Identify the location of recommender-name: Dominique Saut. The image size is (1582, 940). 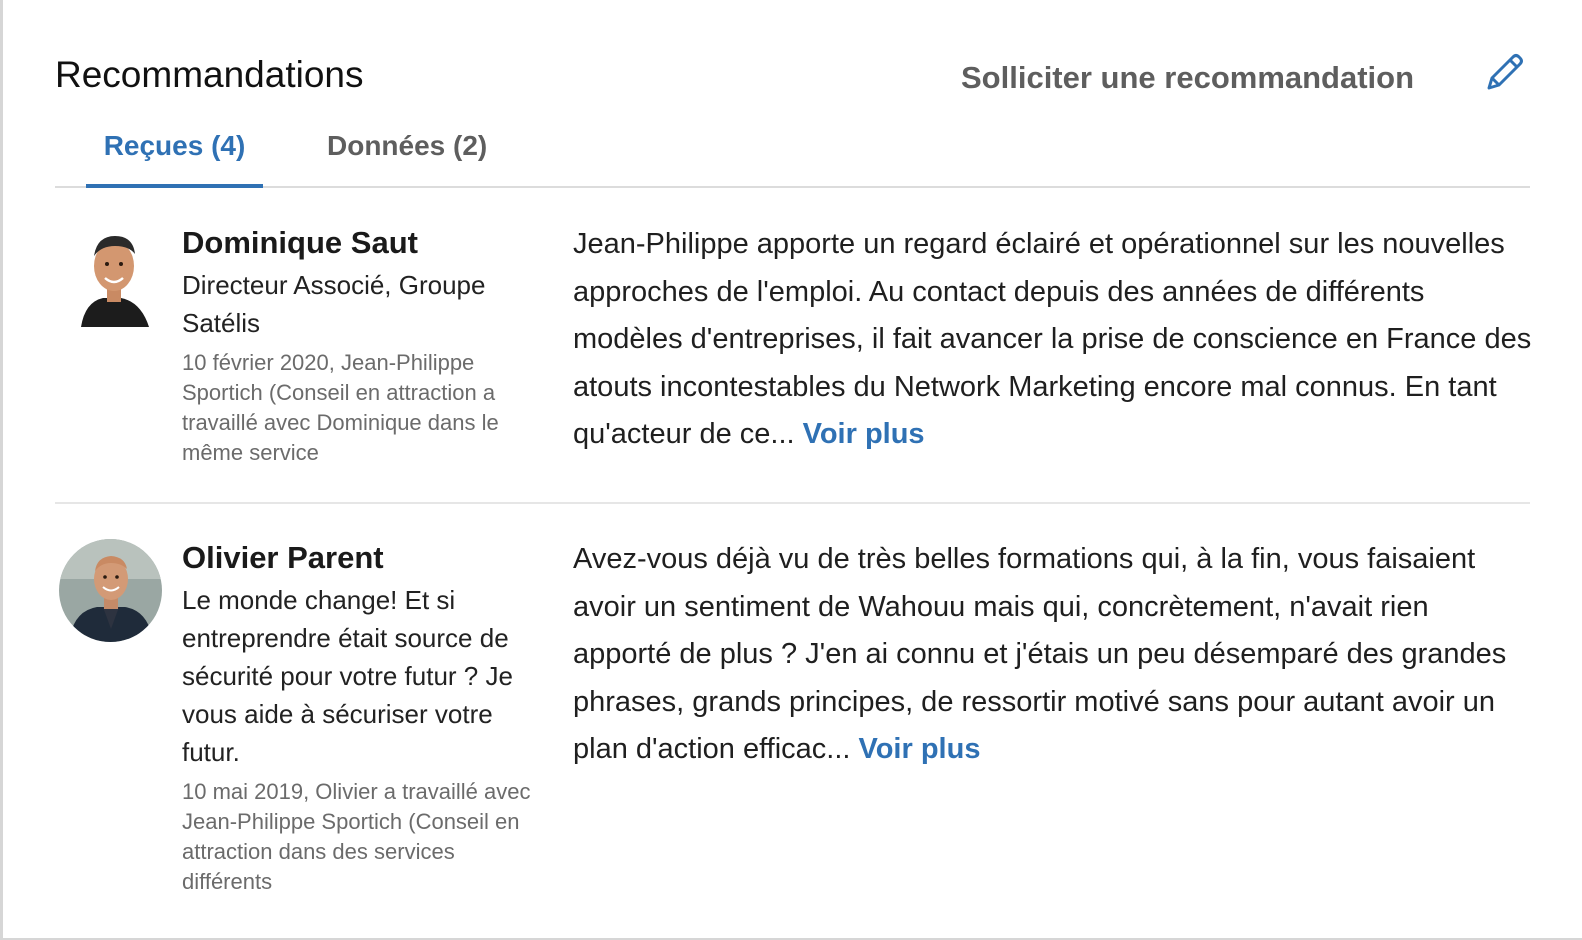
(362, 243).